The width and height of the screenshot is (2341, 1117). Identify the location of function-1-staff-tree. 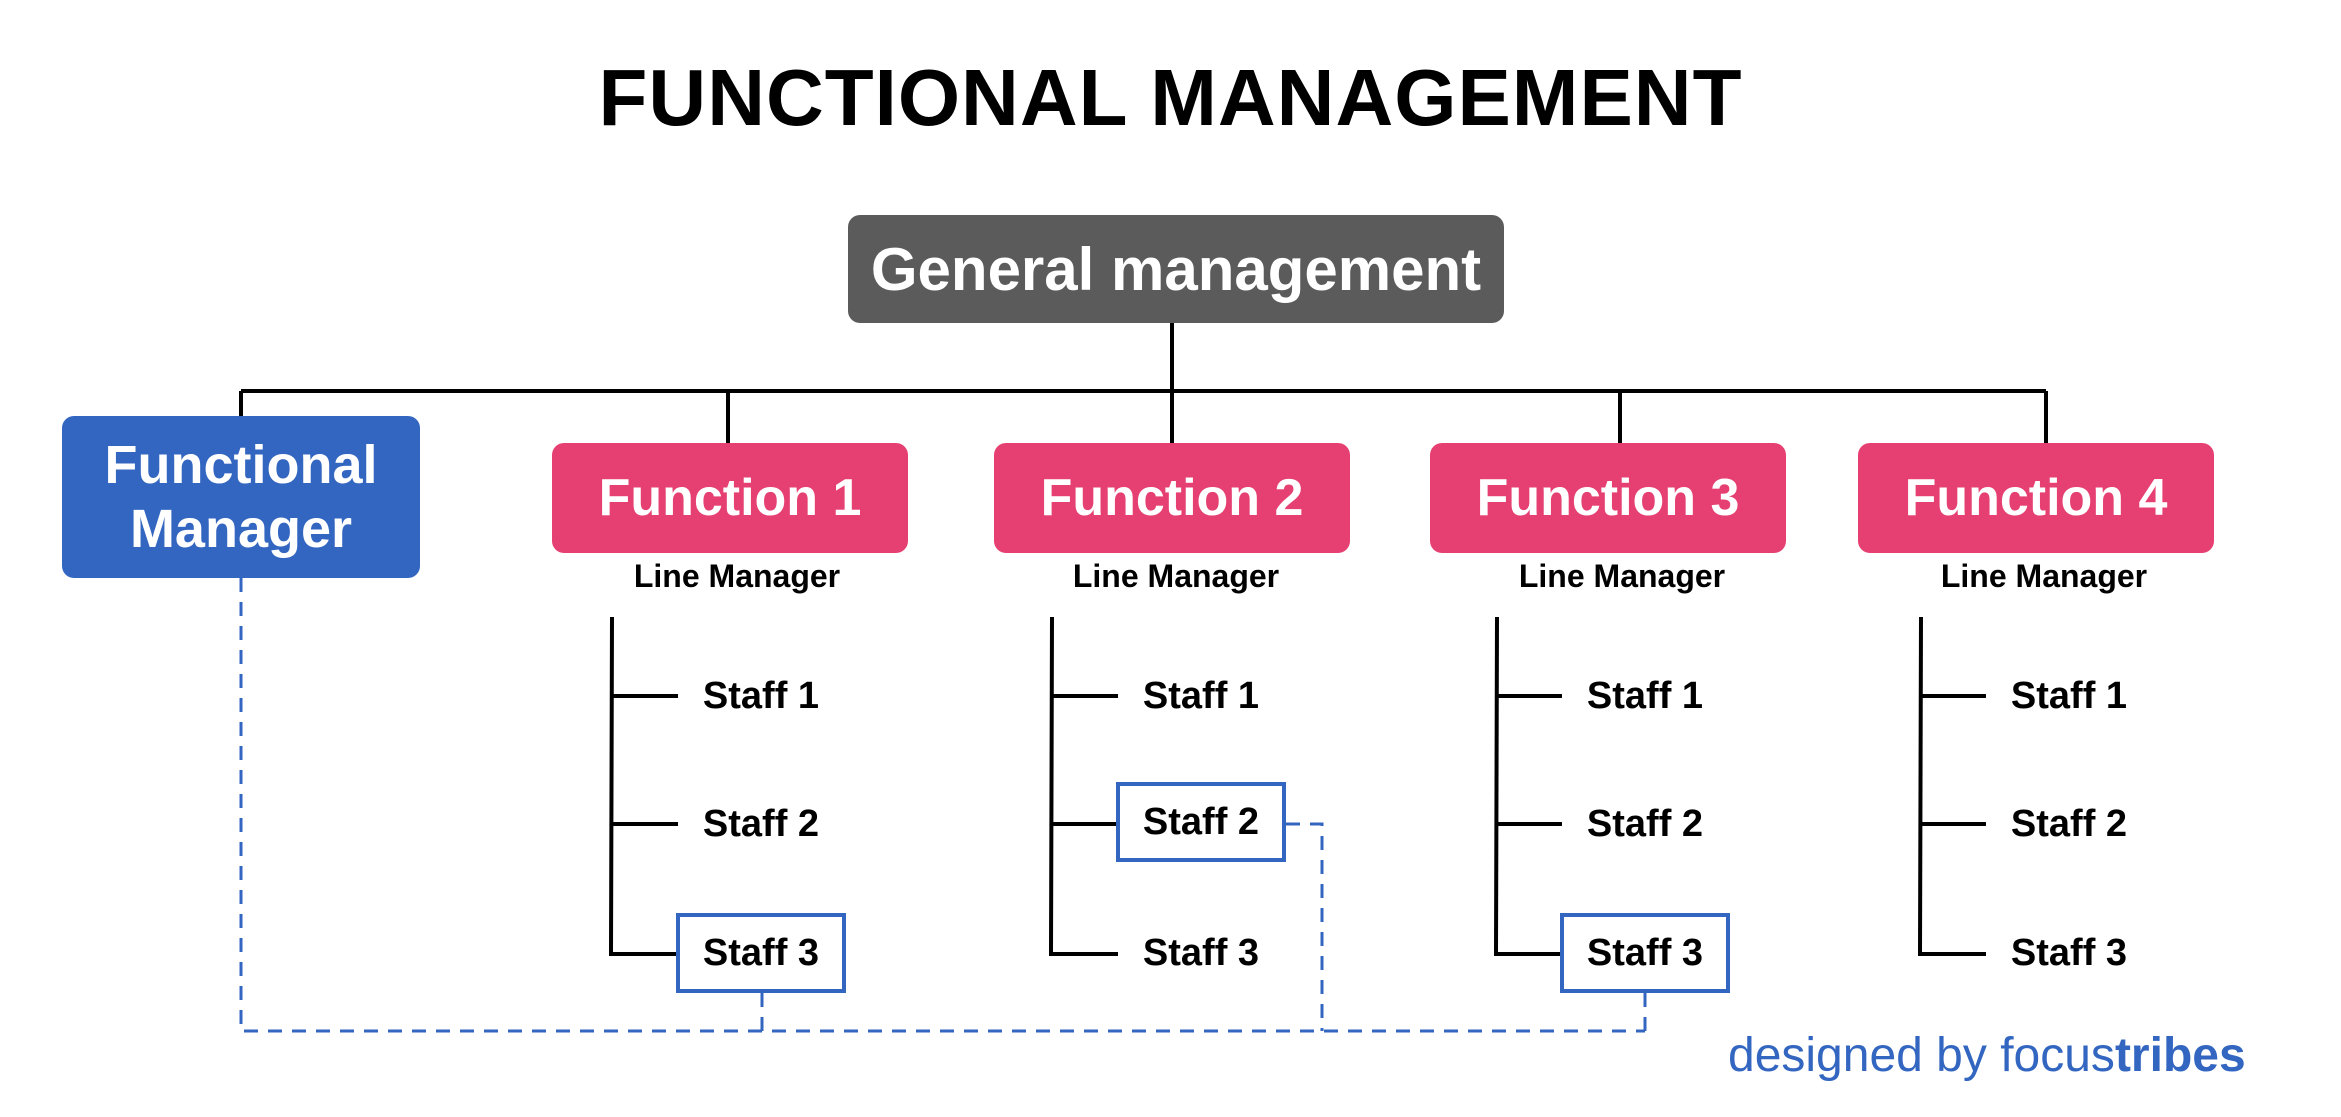
(643, 786).